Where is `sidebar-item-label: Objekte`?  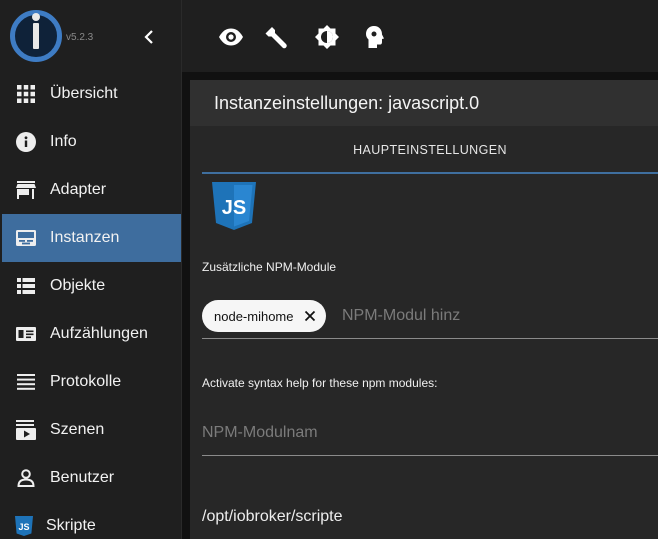 sidebar-item-label: Objekte is located at coordinates (78, 285).